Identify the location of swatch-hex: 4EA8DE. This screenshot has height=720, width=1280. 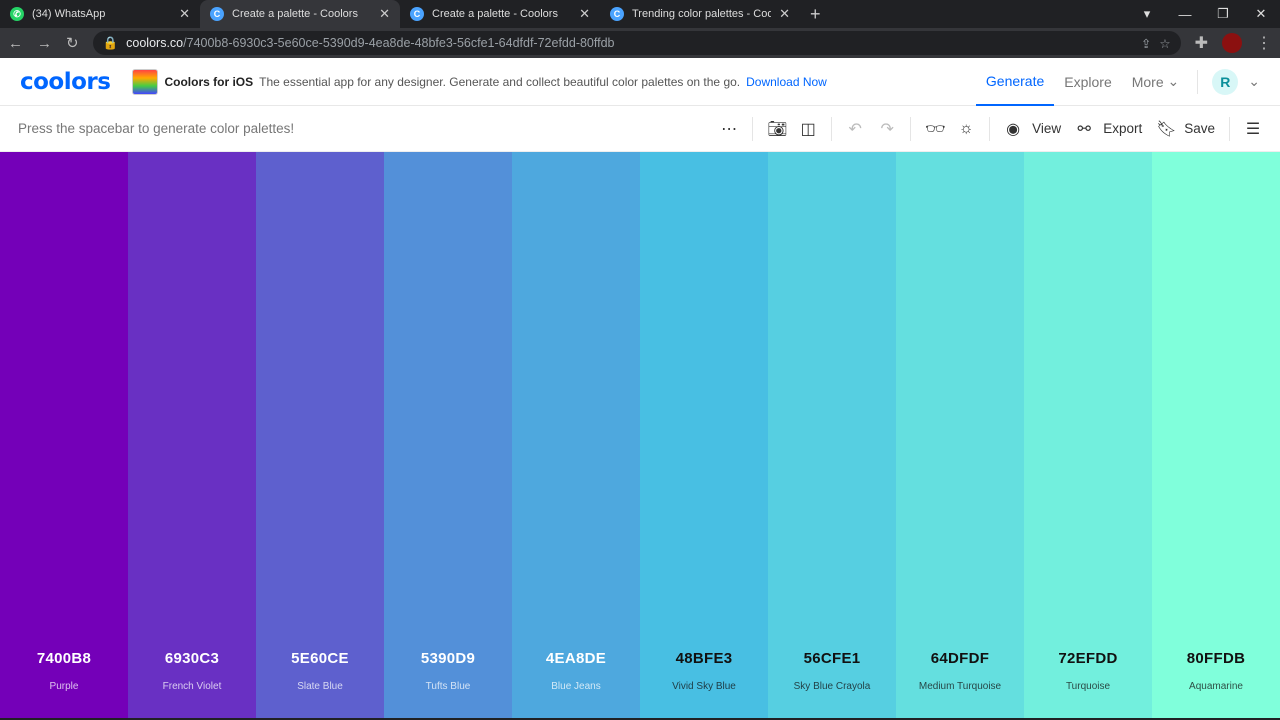
(576, 658).